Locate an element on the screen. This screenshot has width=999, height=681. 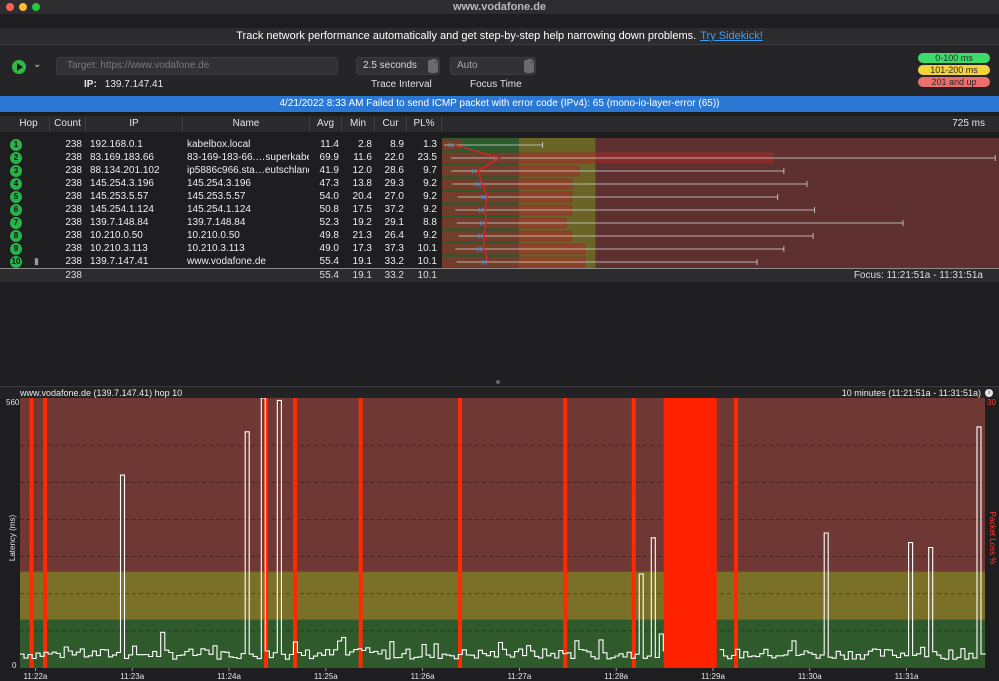
focus-stepper-icon: ⌃⌄ is located at coordinates (529, 66).